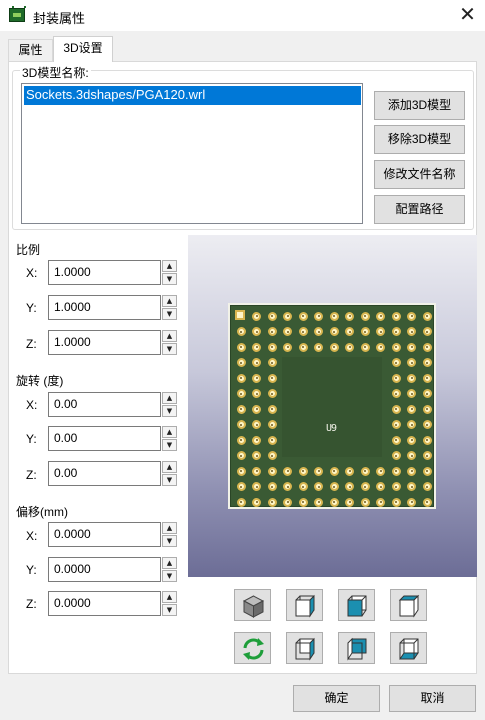 This screenshot has height=720, width=485. I want to click on configure-paths-button: 配置路径, so click(419, 209).